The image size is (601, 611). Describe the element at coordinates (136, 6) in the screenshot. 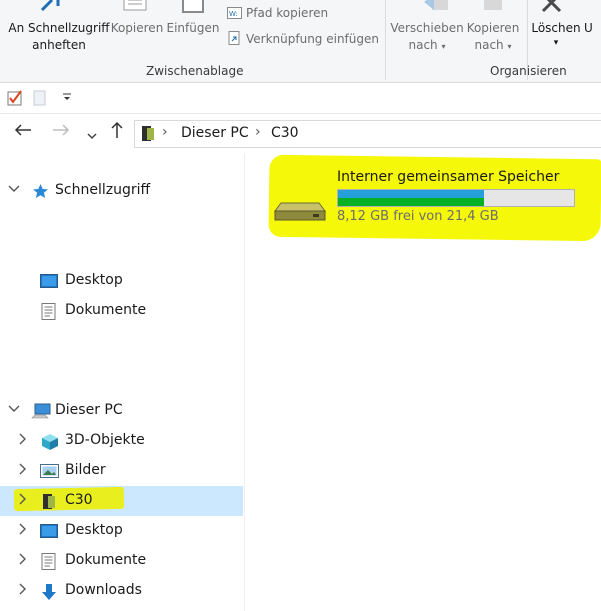

I see `copy-icon` at that location.